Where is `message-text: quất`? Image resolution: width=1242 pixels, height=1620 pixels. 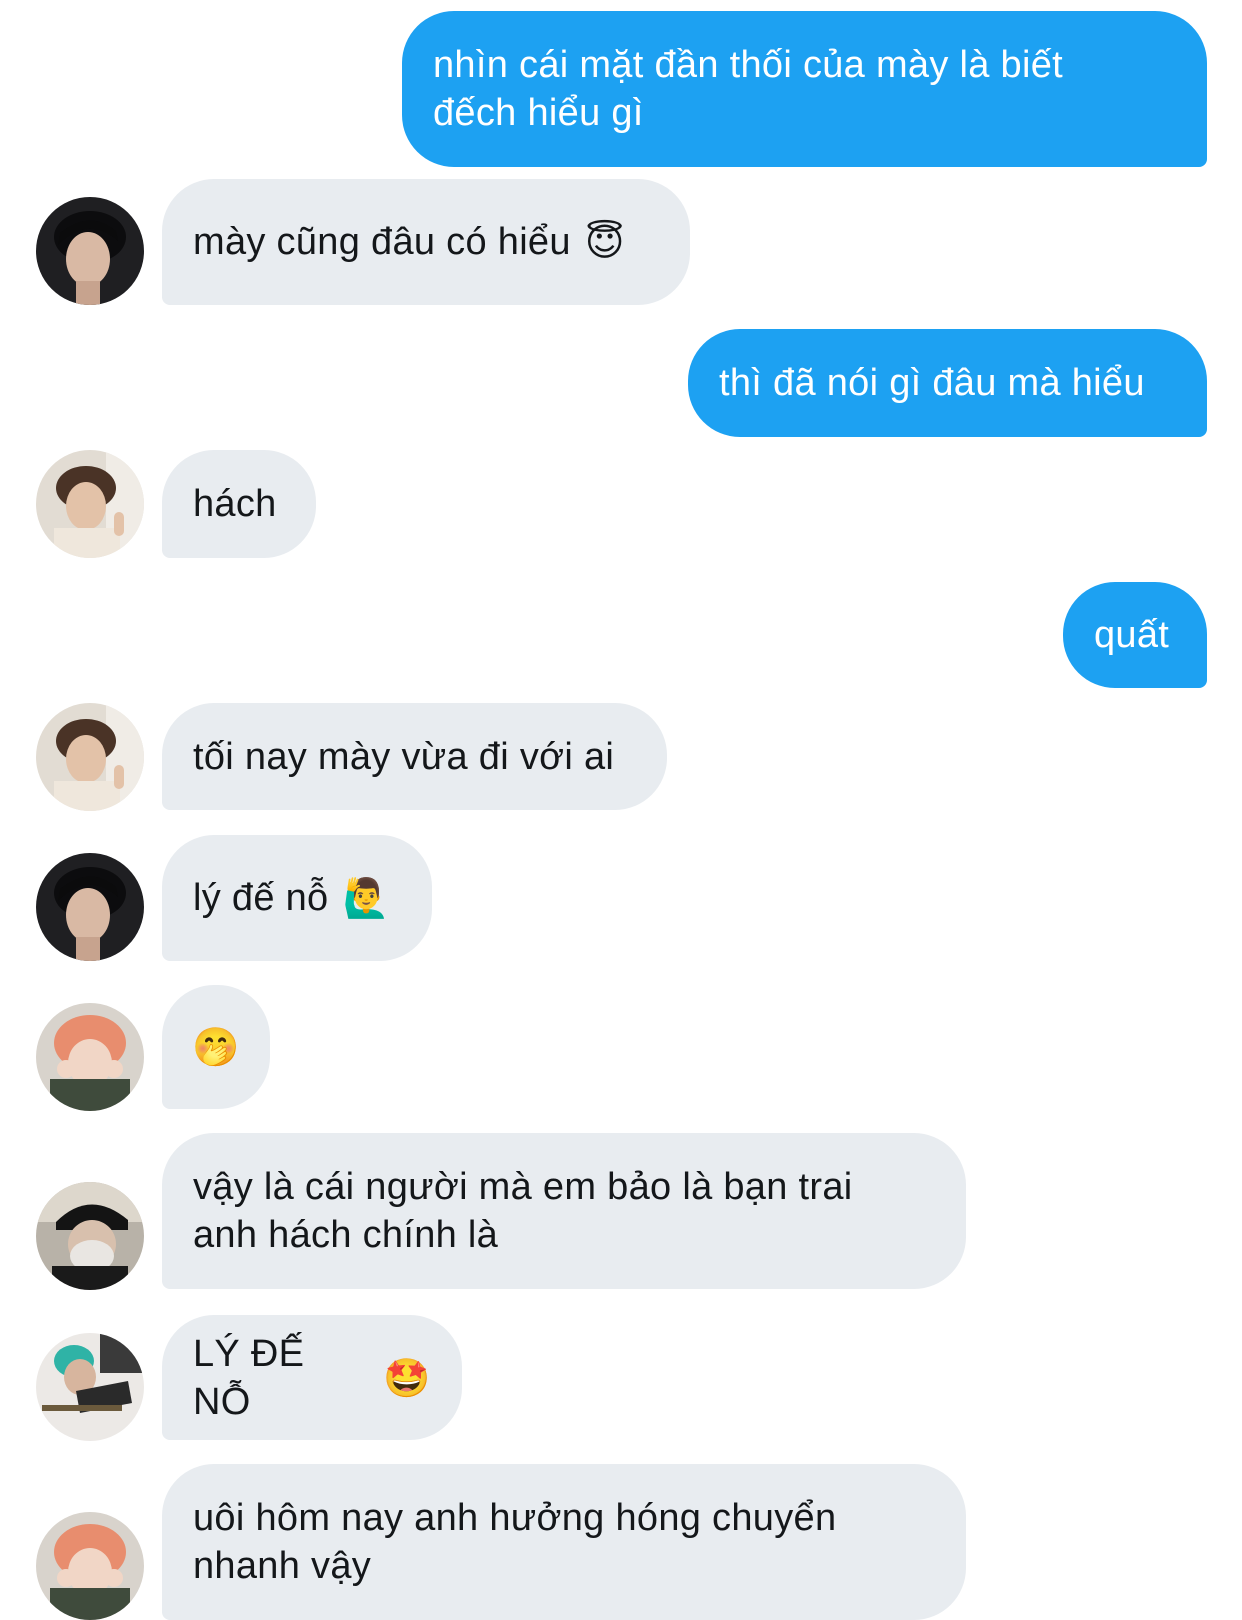
message-text: quất is located at coordinates (1132, 635).